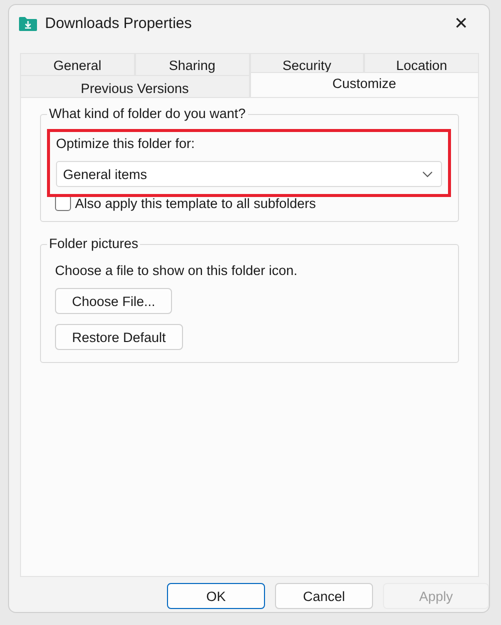 Image resolution: width=501 pixels, height=625 pixels. Describe the element at coordinates (192, 64) in the screenshot. I see `tab: Sharing` at that location.